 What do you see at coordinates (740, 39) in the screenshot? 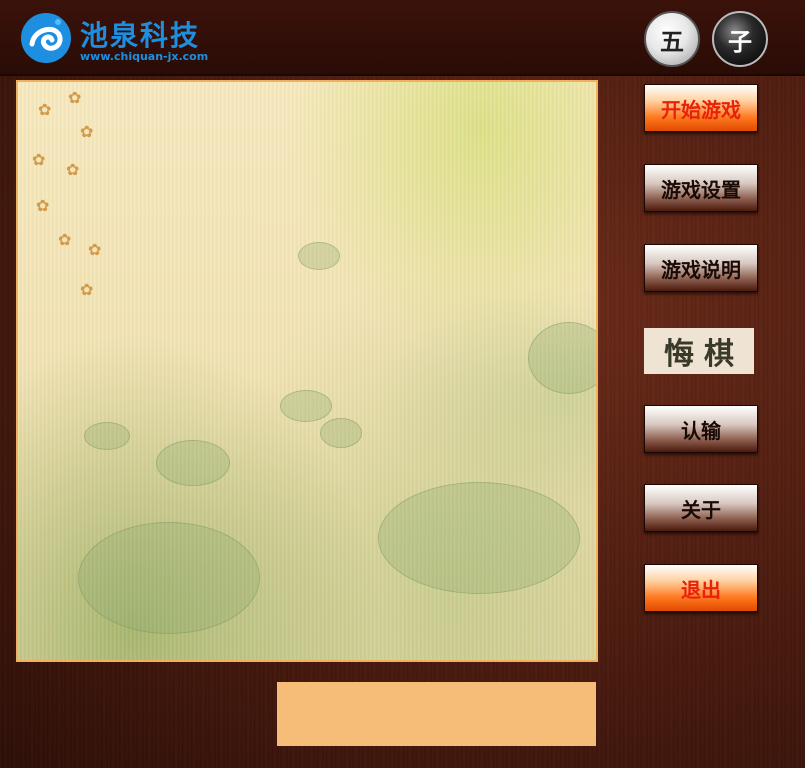
I see `black-stone-icon: 子` at bounding box center [740, 39].